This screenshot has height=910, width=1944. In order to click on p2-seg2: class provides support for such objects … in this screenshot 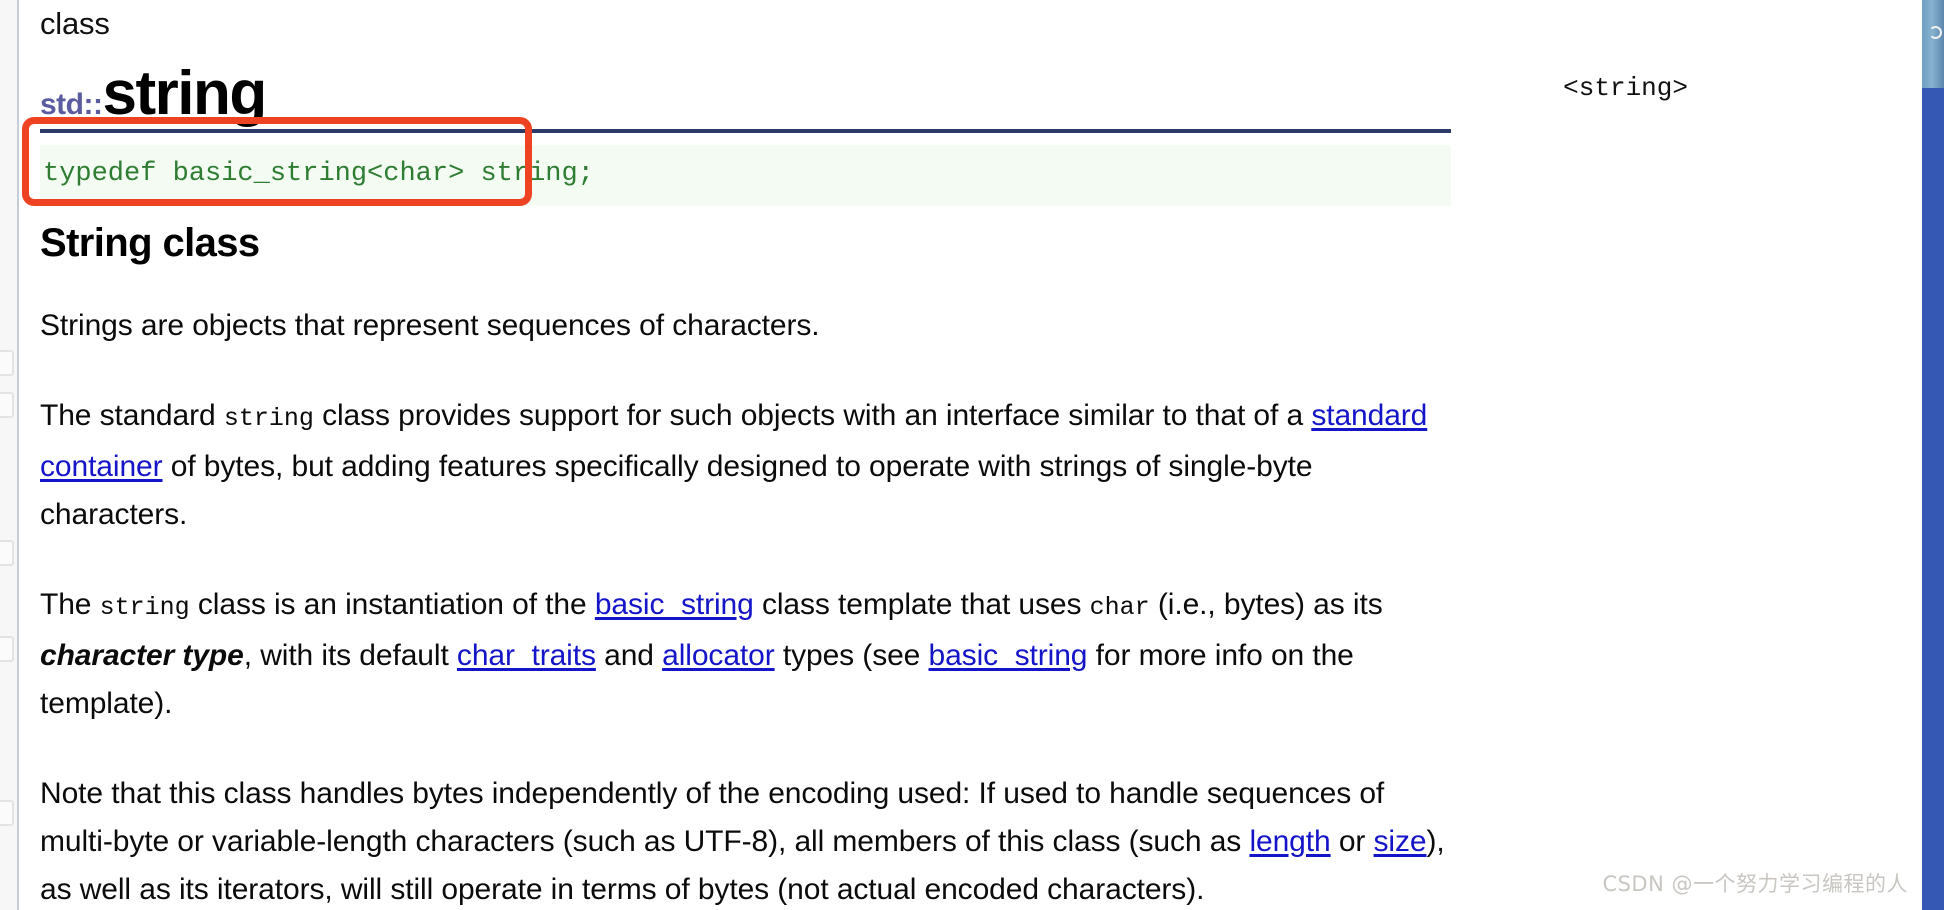, I will do `click(812, 416)`.